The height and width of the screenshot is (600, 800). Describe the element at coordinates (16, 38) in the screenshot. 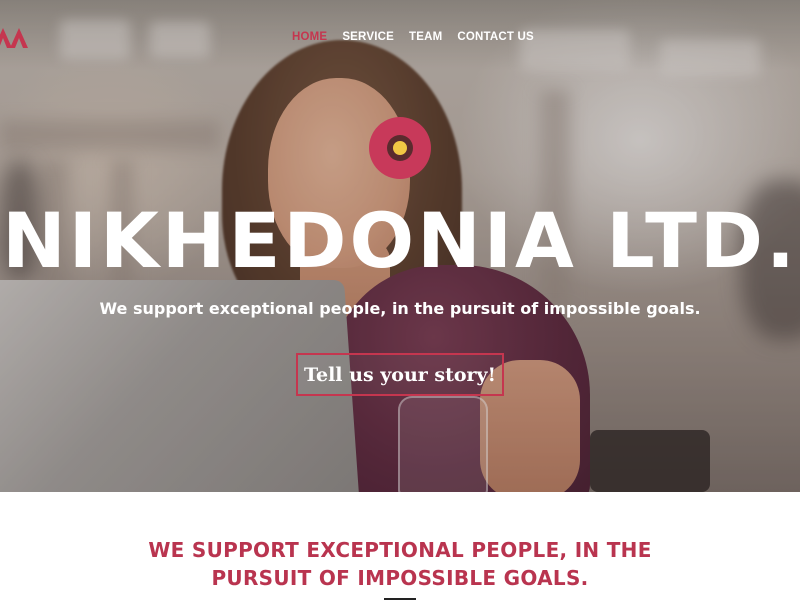

I see `brand-logo-icon` at that location.